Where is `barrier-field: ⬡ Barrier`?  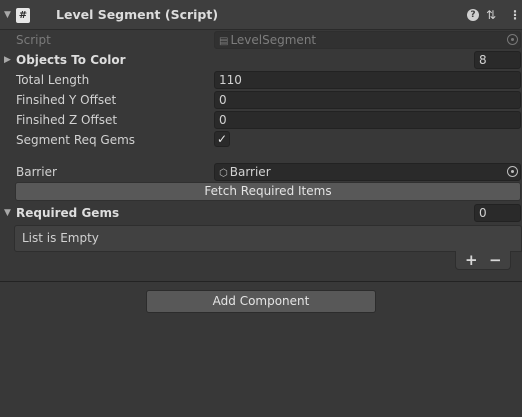
barrier-field: ⬡ Barrier is located at coordinates (367, 172).